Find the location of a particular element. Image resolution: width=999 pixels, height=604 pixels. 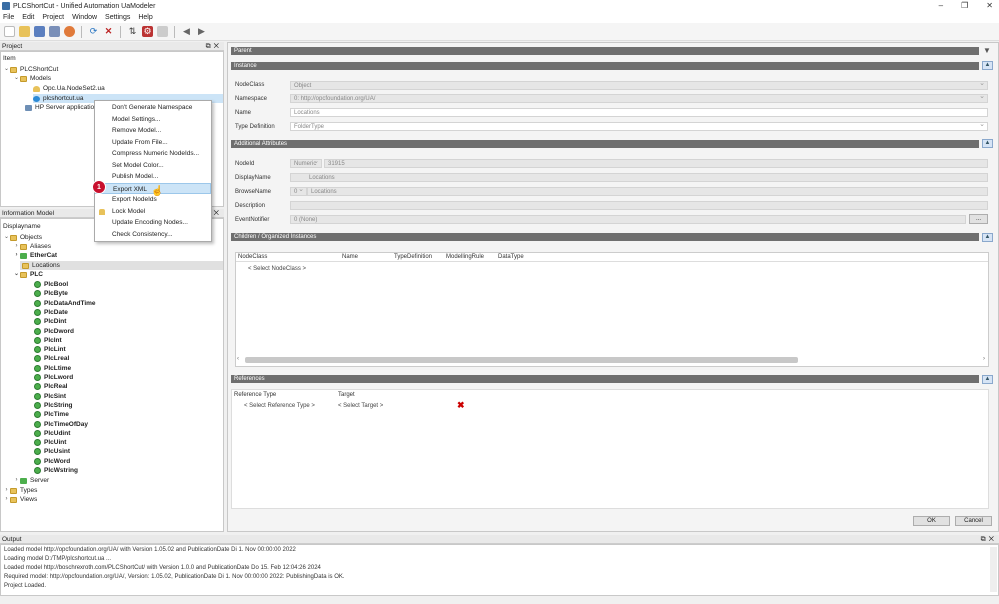

tree-item-plc-variable: PlcUint is located at coordinates (50, 442).